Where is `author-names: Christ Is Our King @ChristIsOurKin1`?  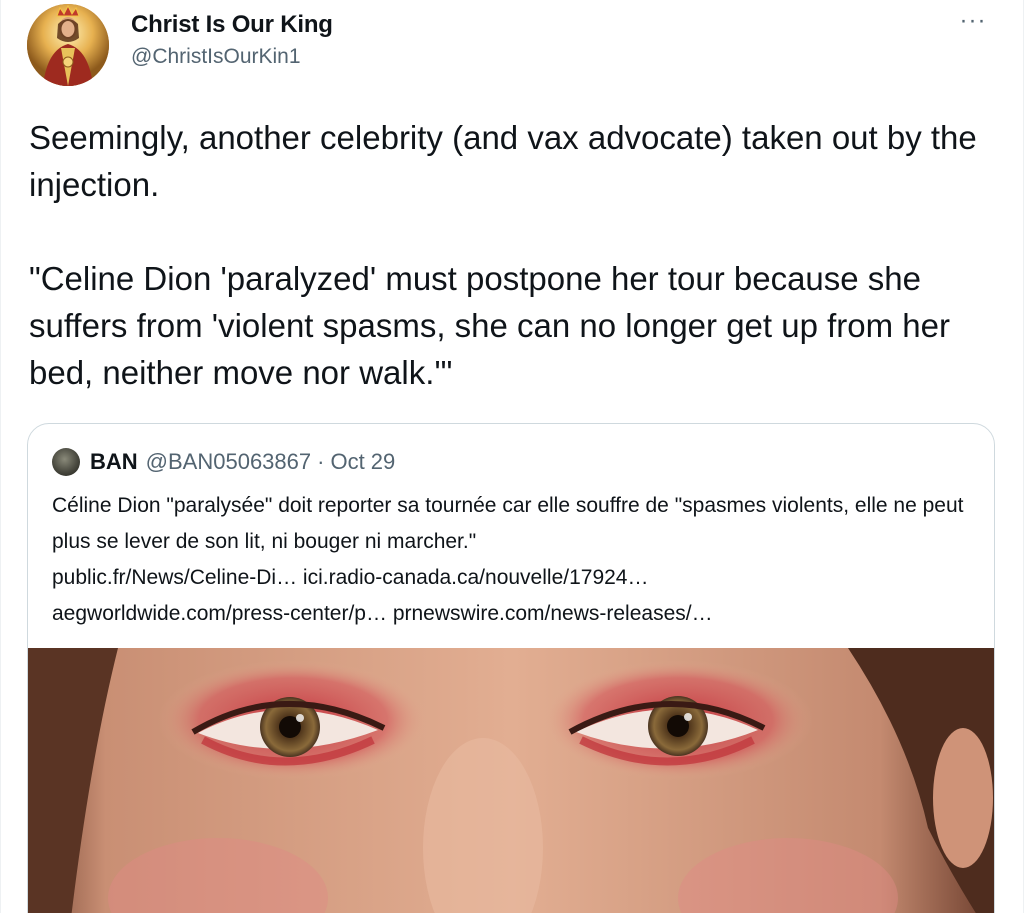
author-names: Christ Is Our King @ChristIsOurKin1 is located at coordinates (232, 41).